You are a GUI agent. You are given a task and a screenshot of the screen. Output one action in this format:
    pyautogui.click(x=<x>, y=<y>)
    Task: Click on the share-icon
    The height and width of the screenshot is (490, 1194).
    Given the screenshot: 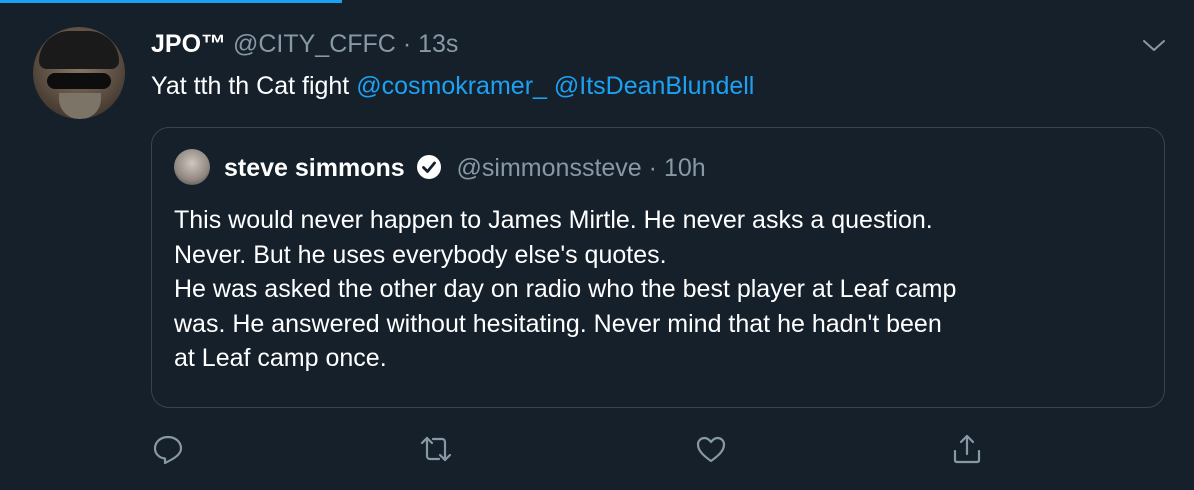 What is the action you would take?
    pyautogui.click(x=967, y=449)
    